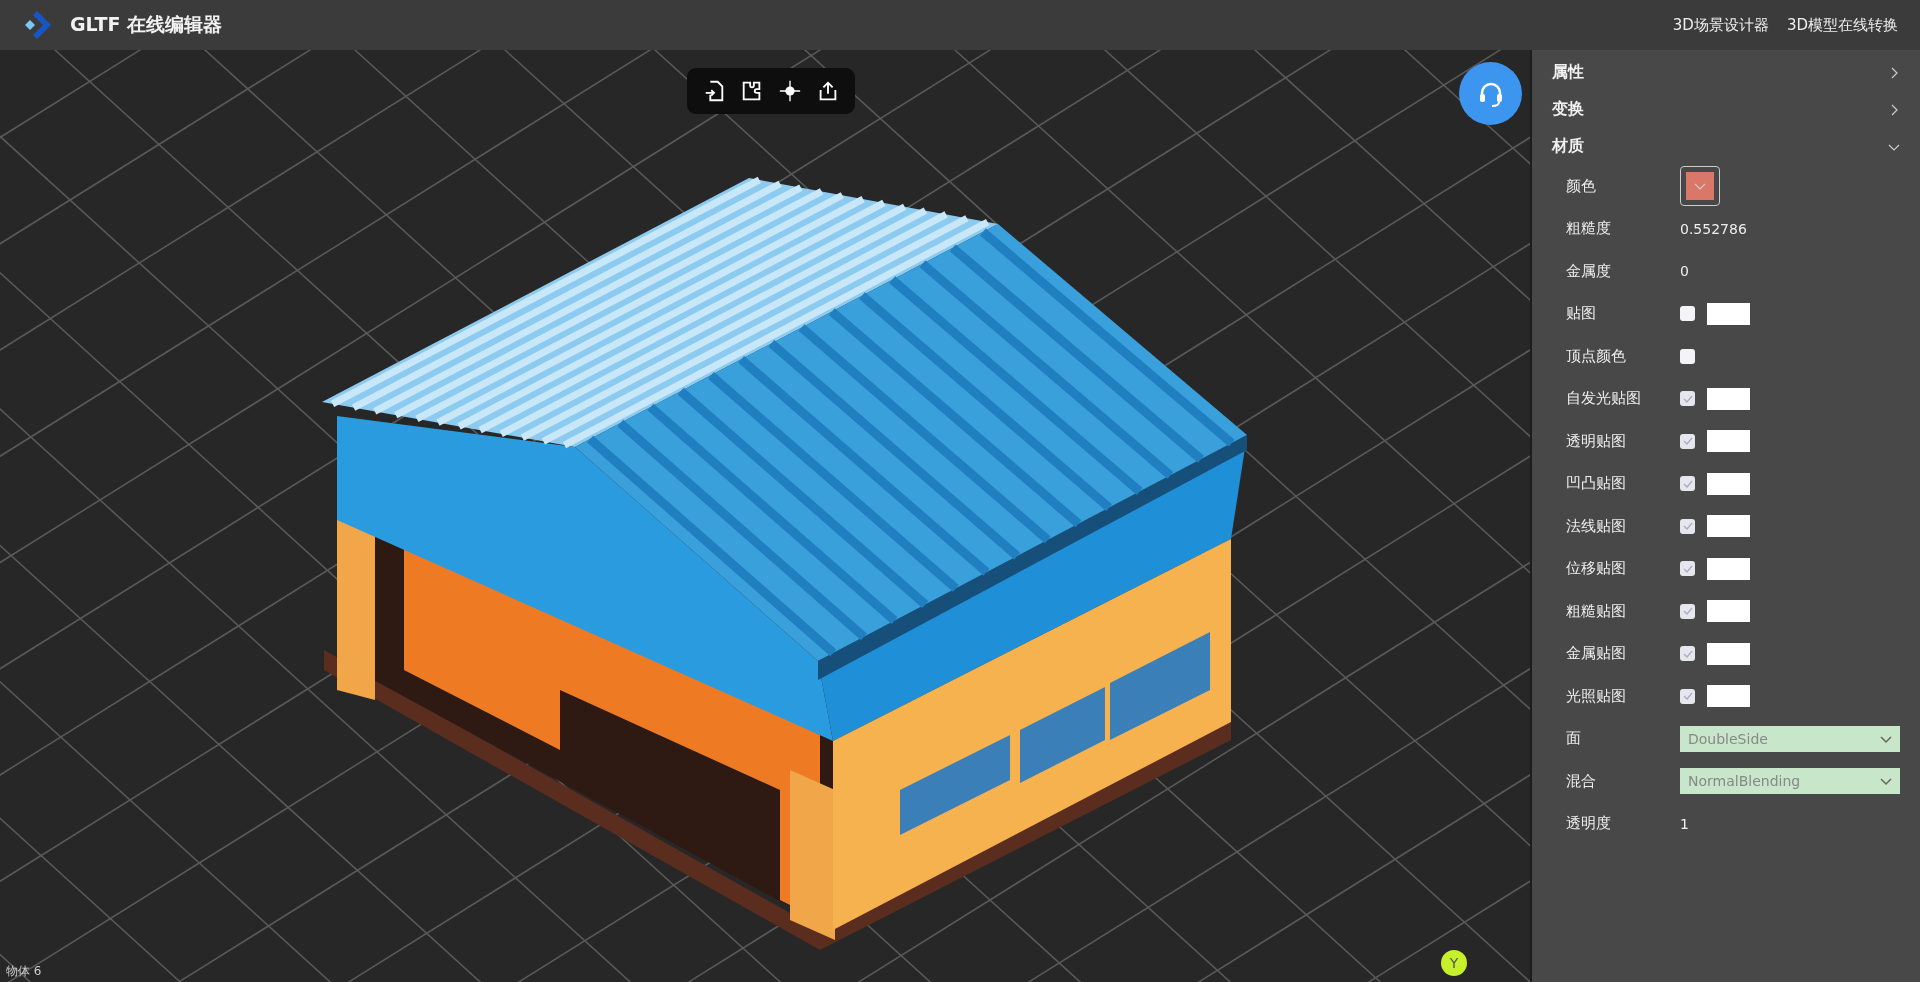 This screenshot has width=1920, height=982. I want to click on property-label: 透明度, so click(1589, 824).